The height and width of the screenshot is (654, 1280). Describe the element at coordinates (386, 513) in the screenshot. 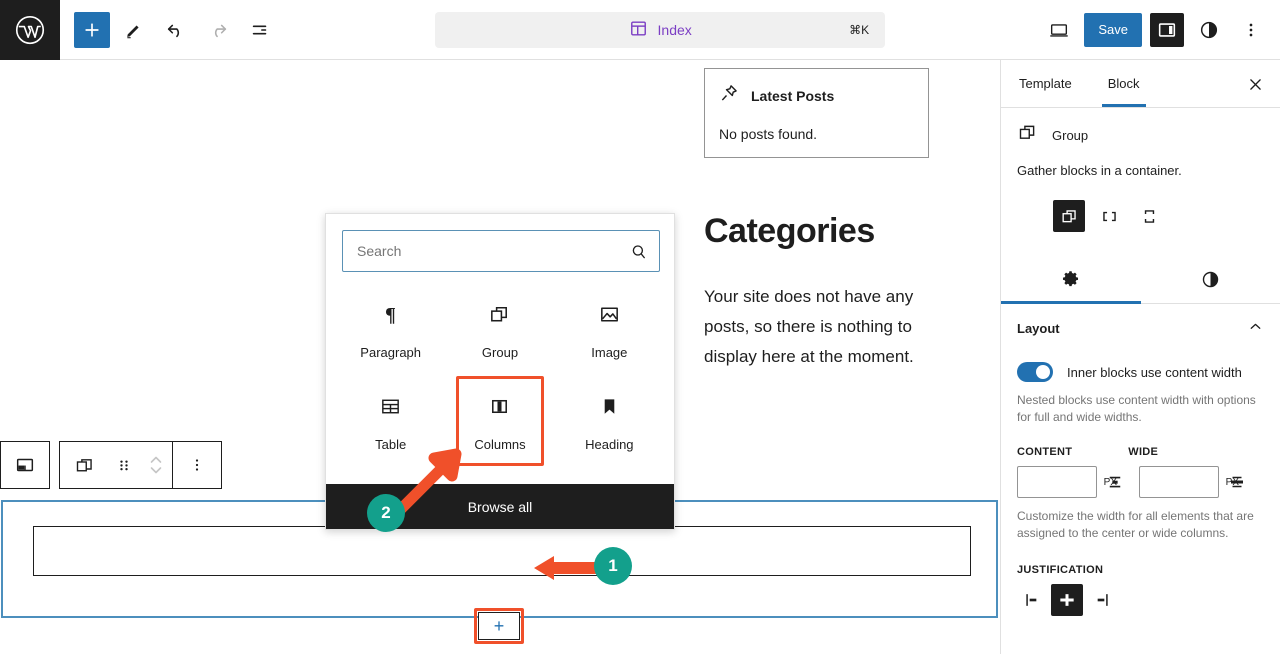

I see `step-badge-2: 2` at that location.